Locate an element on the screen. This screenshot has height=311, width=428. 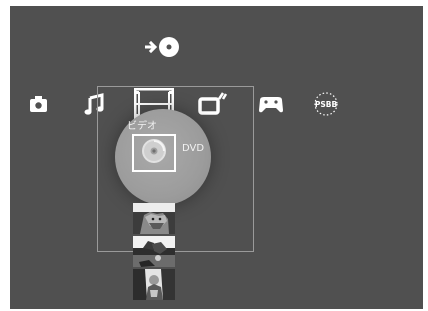
gamepad-icon is located at coordinates (271, 104).